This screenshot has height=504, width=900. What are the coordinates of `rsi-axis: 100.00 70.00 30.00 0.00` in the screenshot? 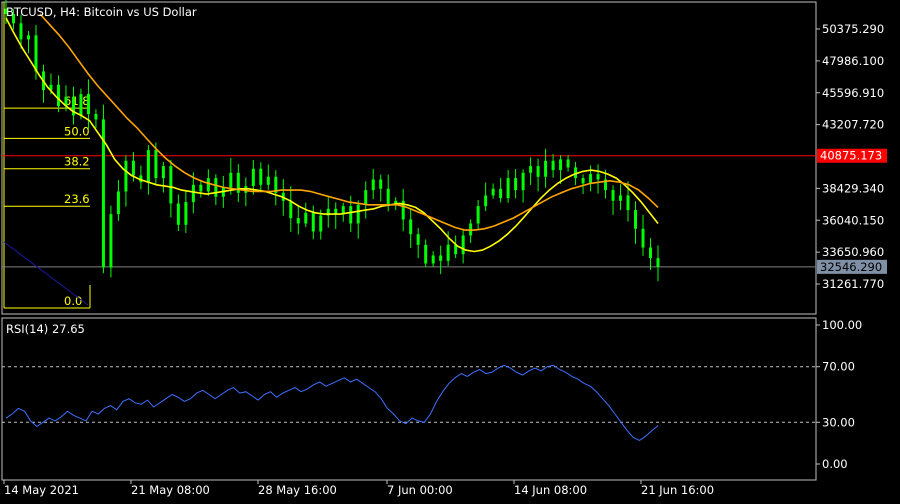 It's located at (839, 394).